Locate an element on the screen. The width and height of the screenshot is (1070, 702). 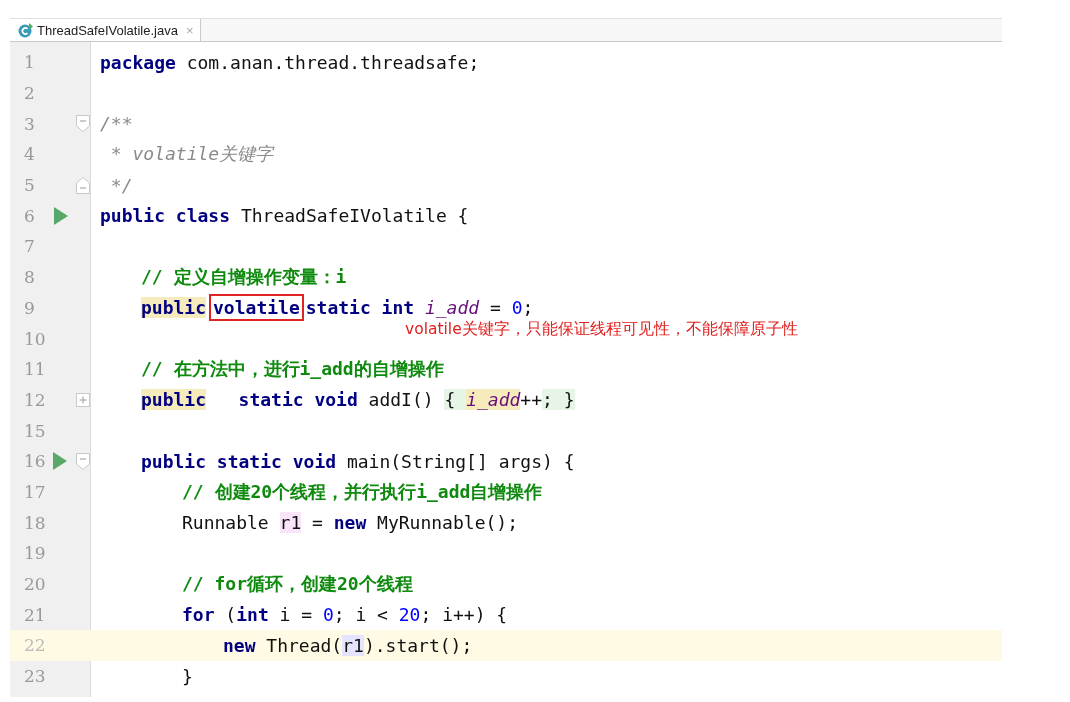
code-text: i = is located at coordinates (296, 615).